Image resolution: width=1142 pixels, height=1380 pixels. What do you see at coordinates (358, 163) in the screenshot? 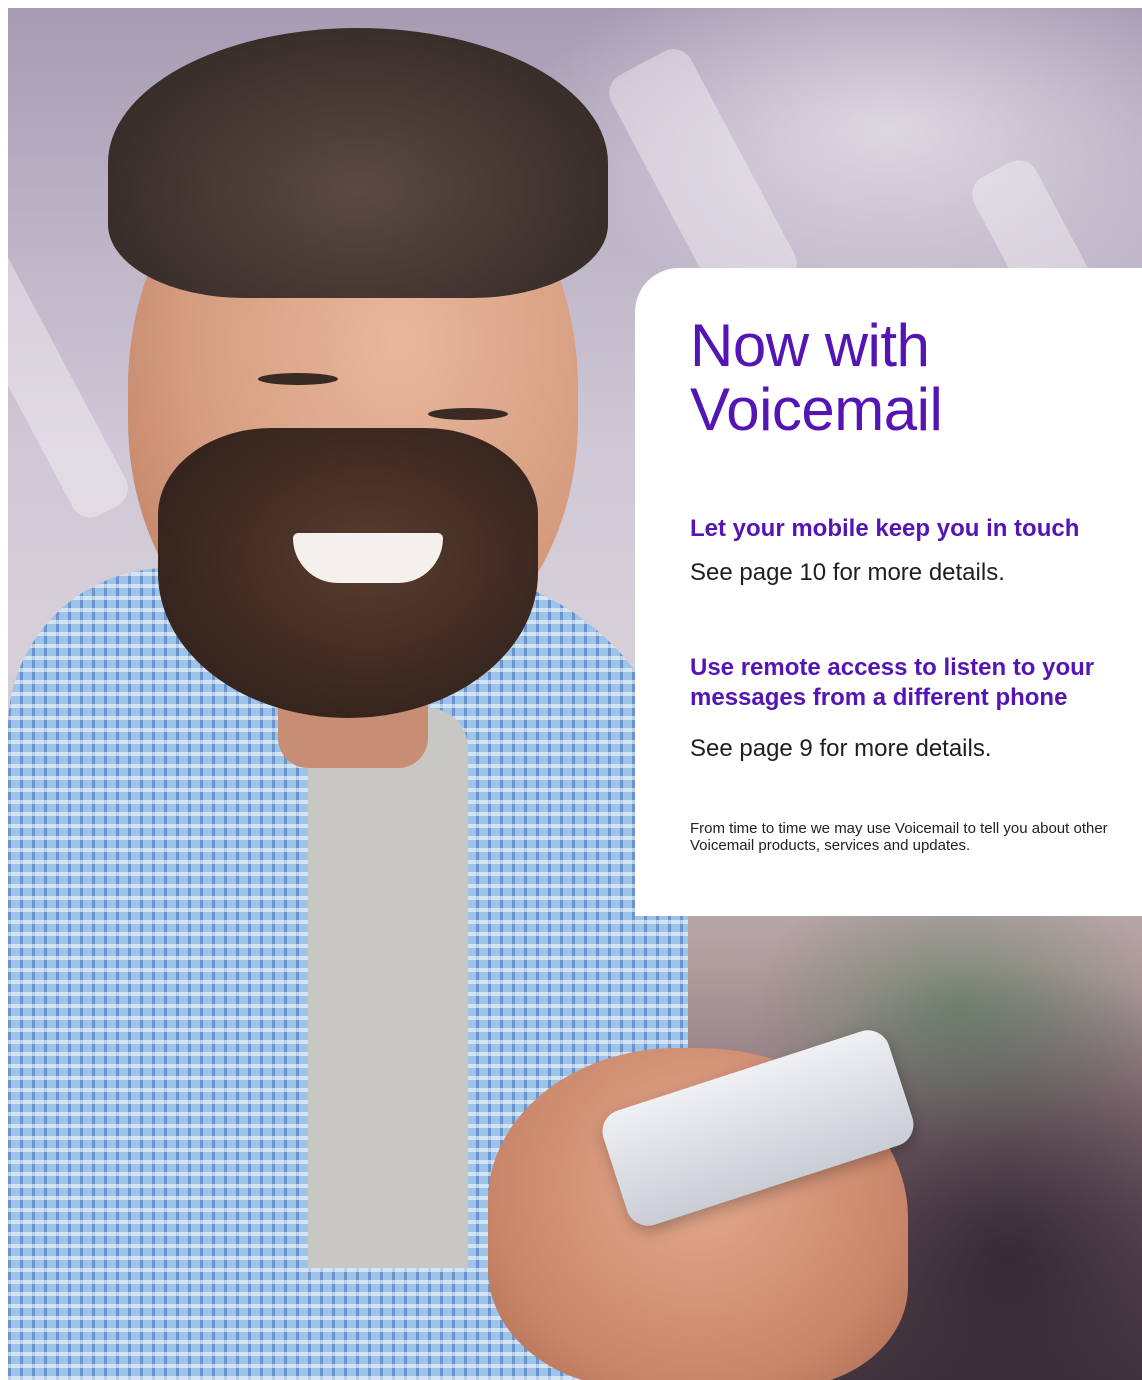
I see `hair` at bounding box center [358, 163].